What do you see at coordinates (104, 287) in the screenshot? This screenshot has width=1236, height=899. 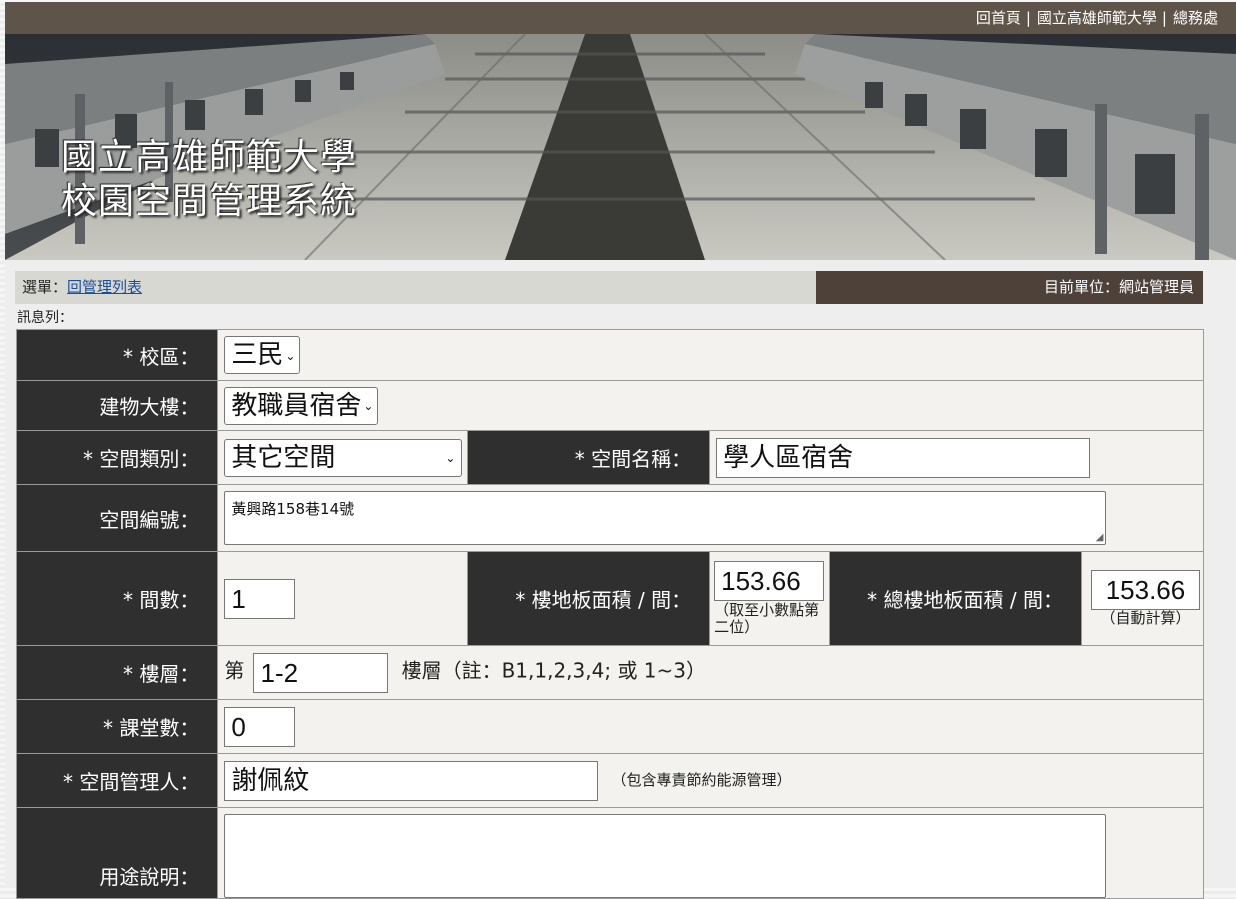 I see `back-to-list-link: 回管理列表` at bounding box center [104, 287].